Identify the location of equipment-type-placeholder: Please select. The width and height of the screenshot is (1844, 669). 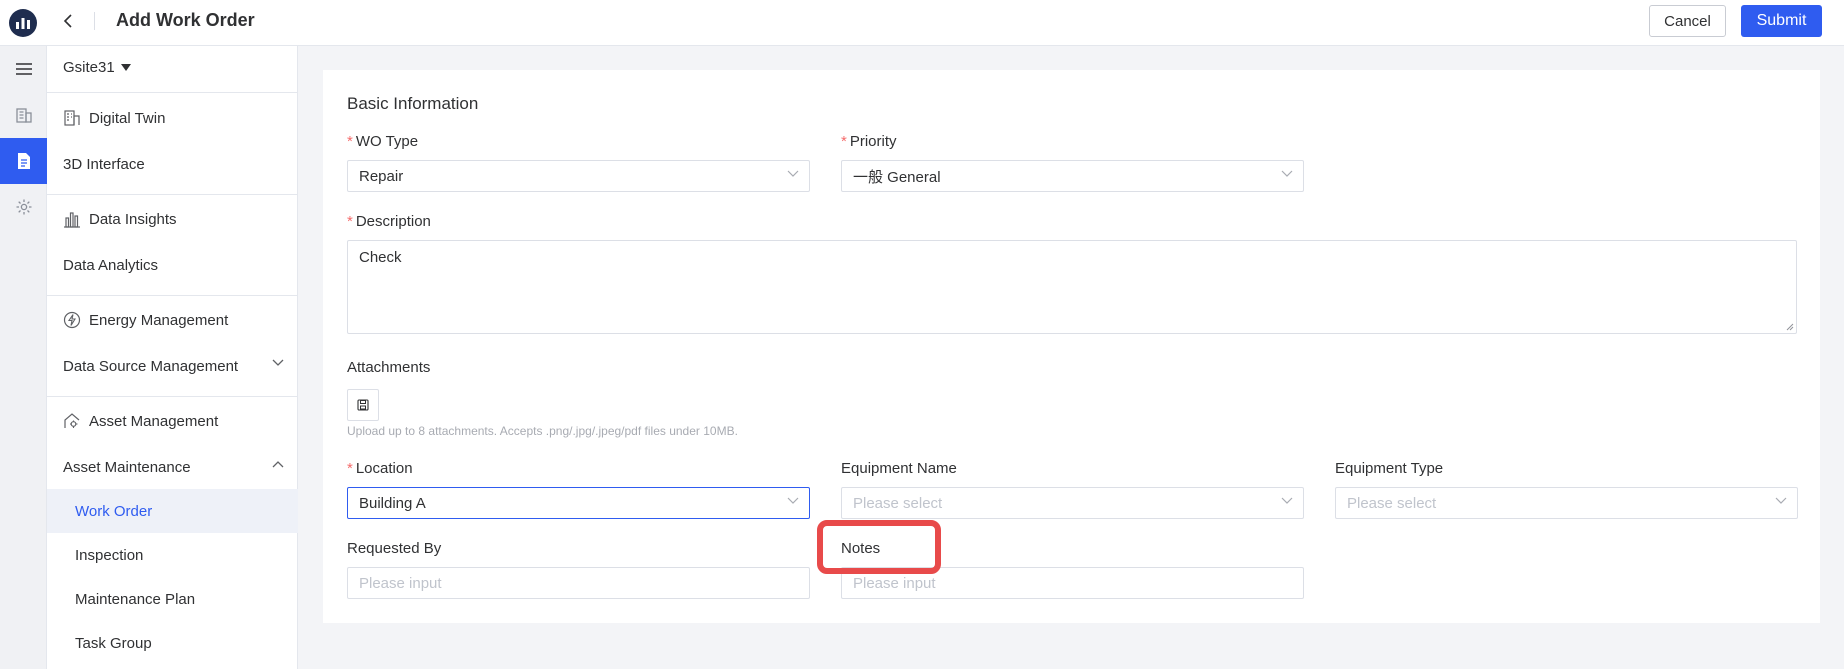
(1392, 503).